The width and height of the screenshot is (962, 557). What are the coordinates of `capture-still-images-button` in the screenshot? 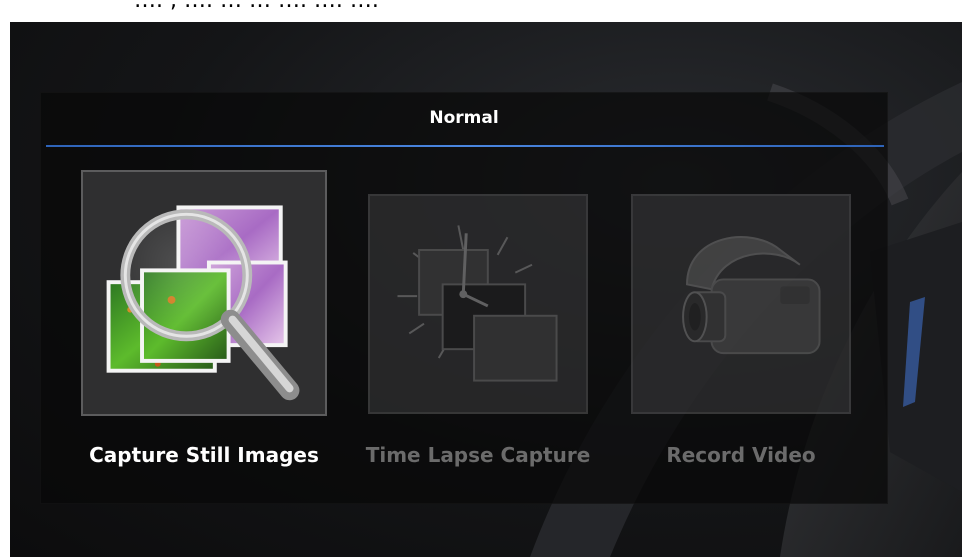 It's located at (204, 293).